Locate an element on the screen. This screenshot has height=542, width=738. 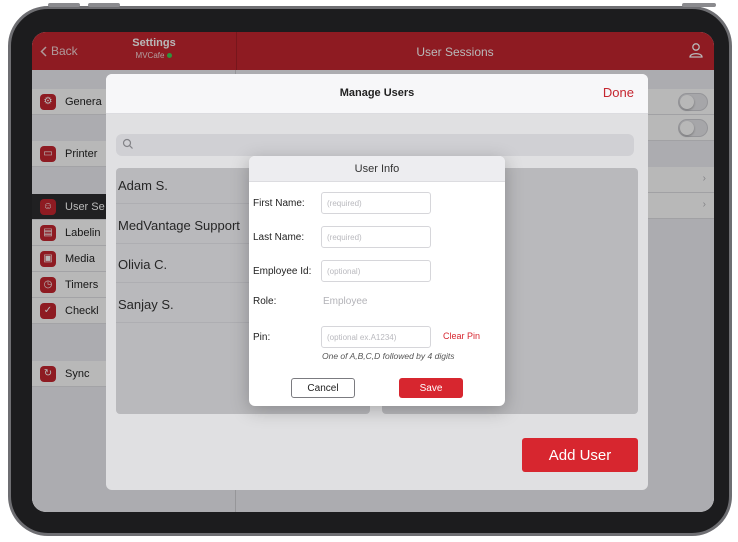
done-button: Done is located at coordinates (618, 92).